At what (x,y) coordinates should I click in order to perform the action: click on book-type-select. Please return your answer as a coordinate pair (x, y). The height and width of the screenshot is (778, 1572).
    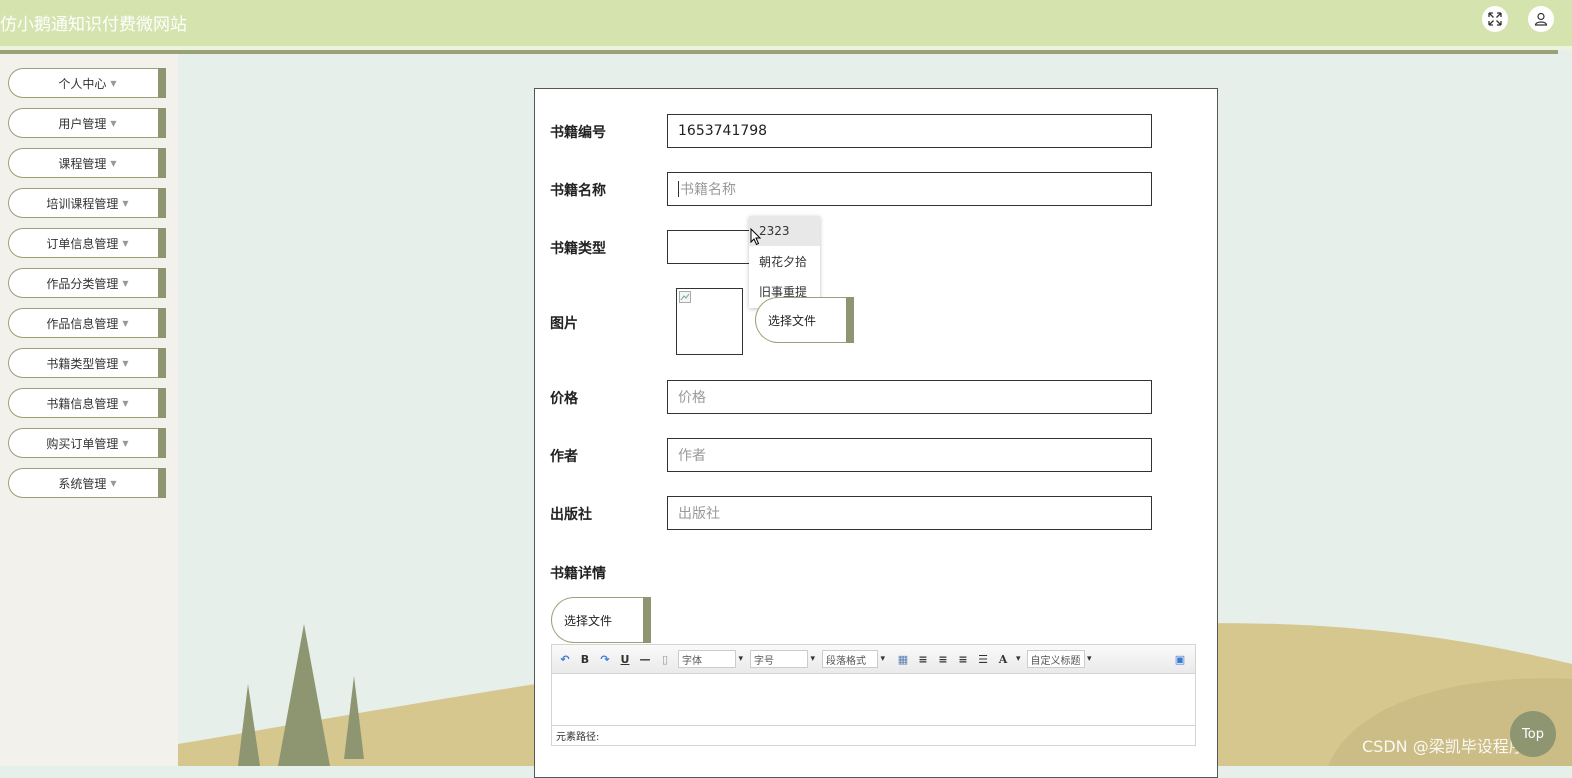
    Looking at the image, I should click on (711, 247).